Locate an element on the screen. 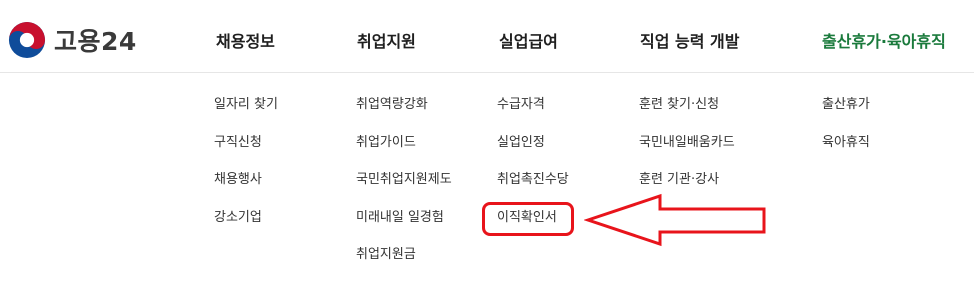 This screenshot has width=974, height=284. submenu-item-maternity-leave: 출산휴가 is located at coordinates (846, 115).